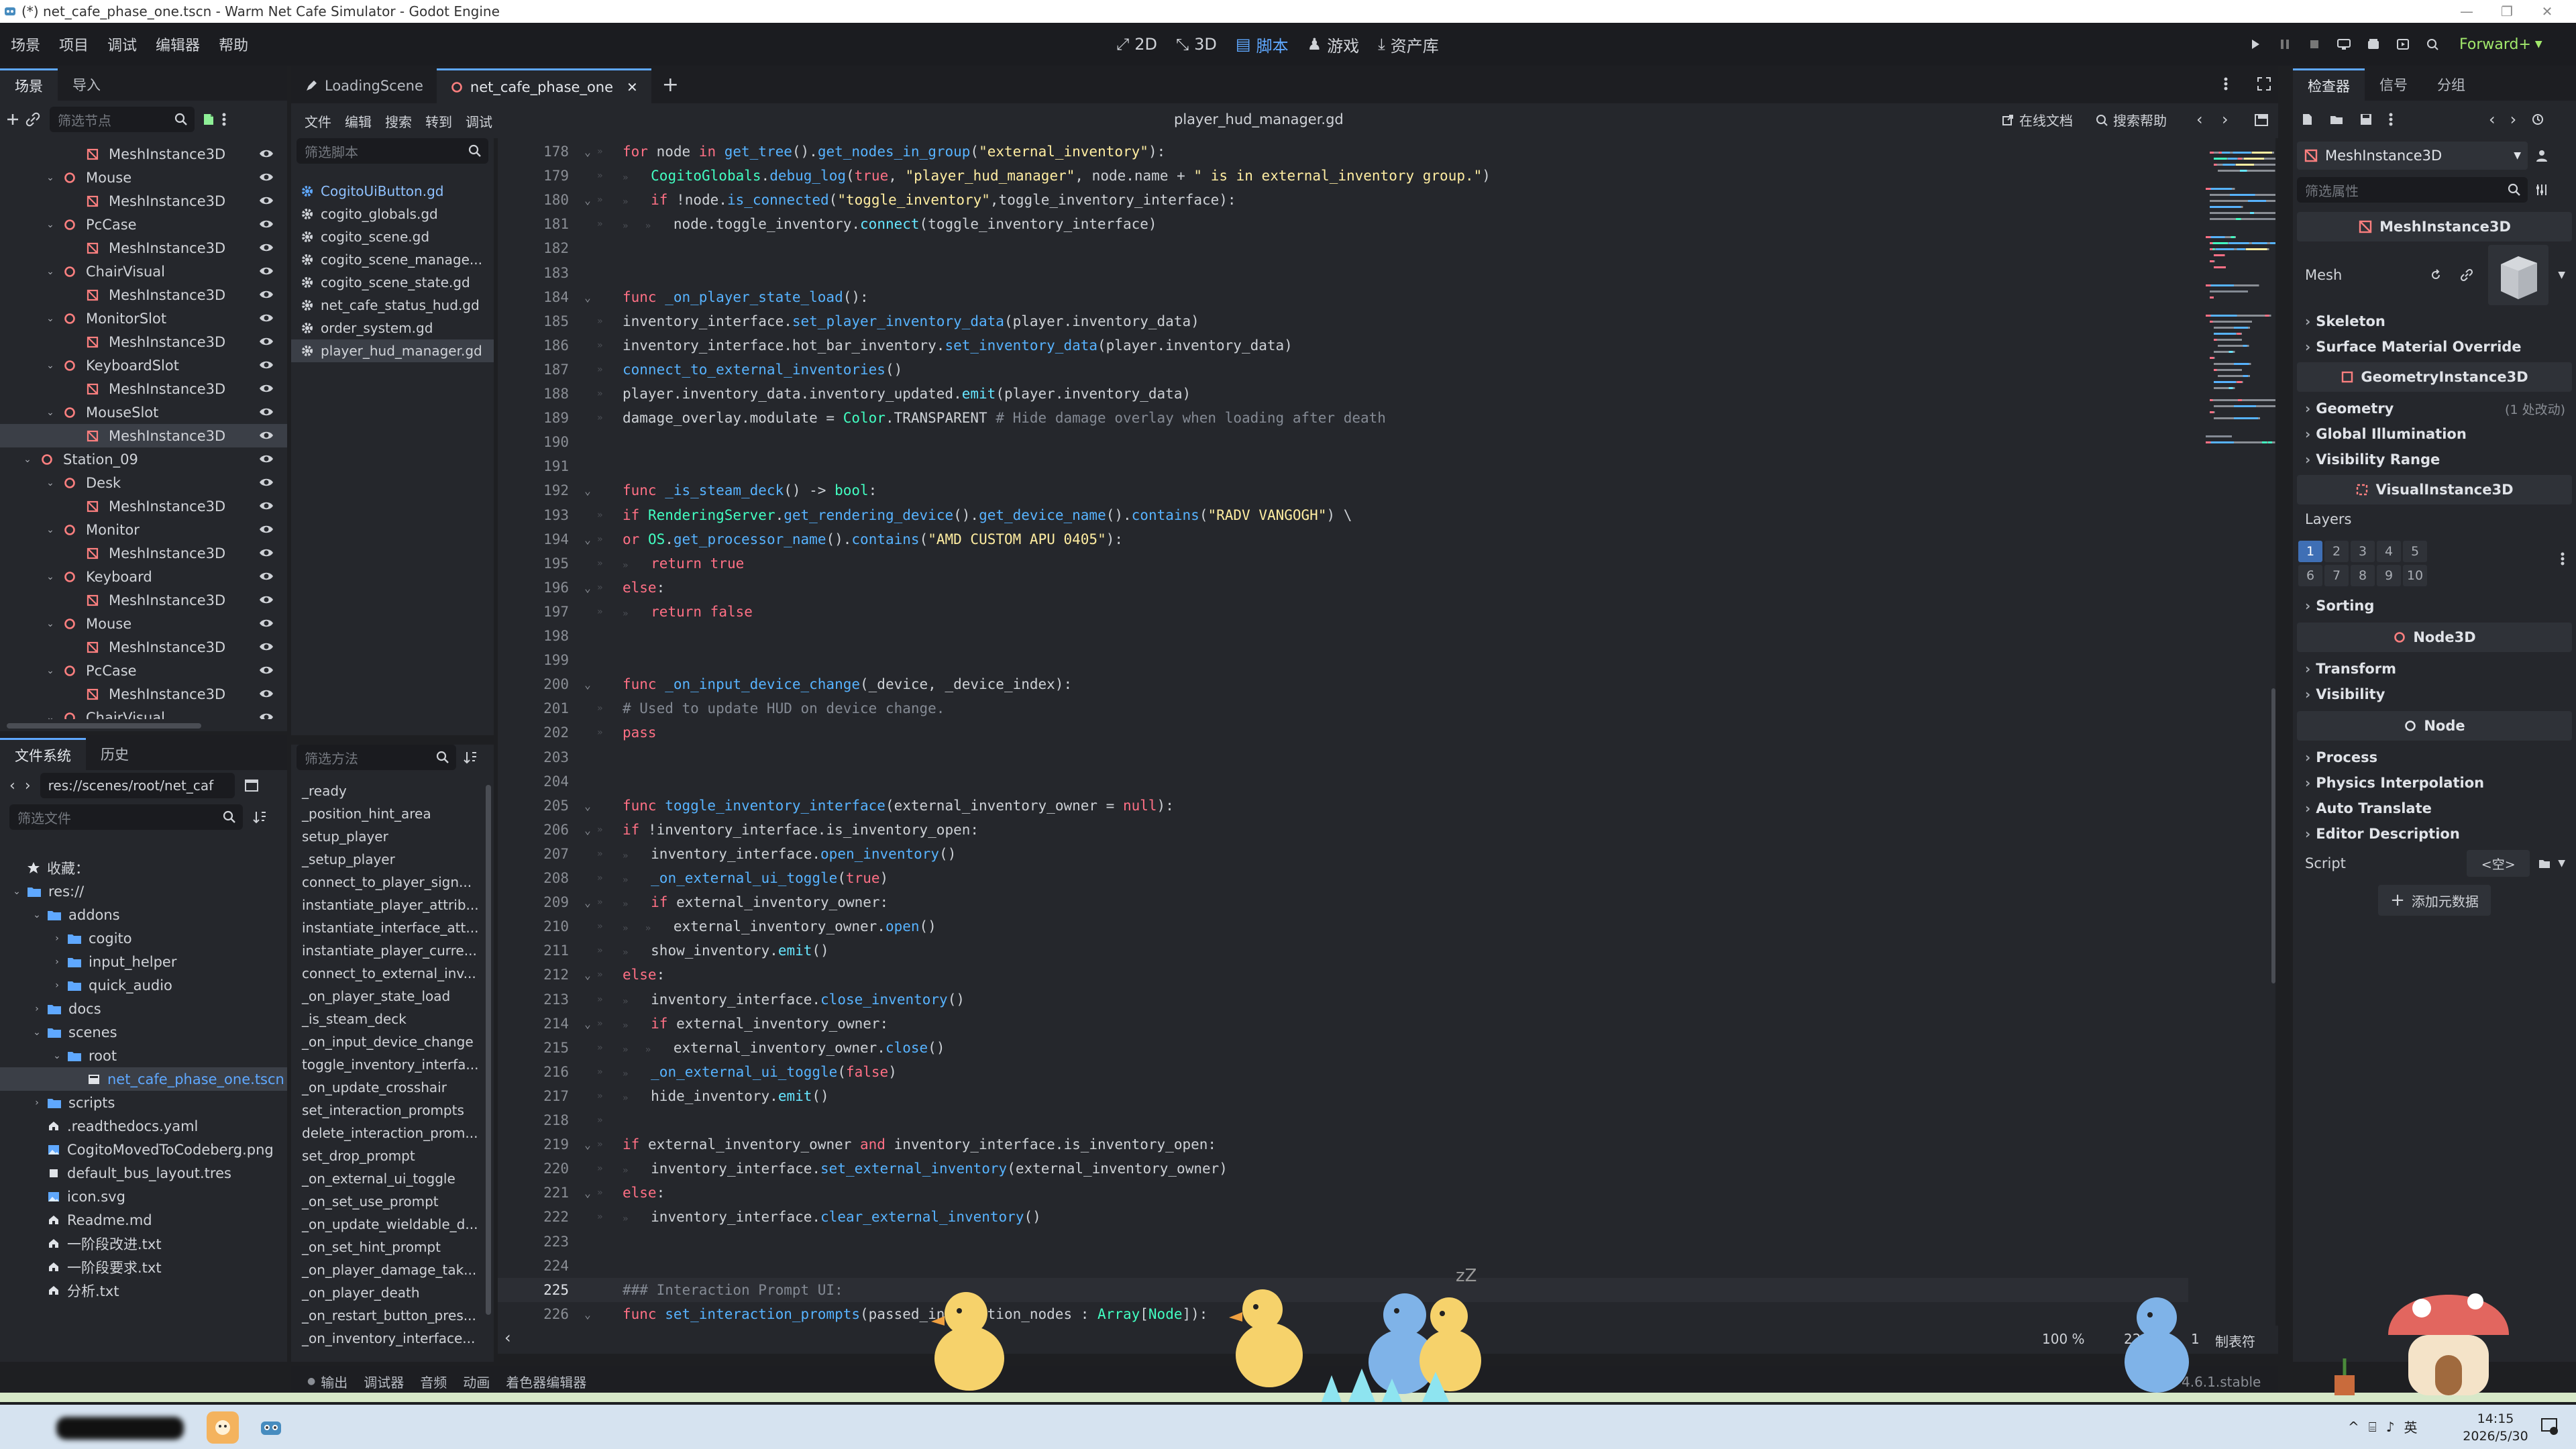  Describe the element at coordinates (43, 754) in the screenshot. I see `tab-fsTabs-0: 文件系统` at that location.